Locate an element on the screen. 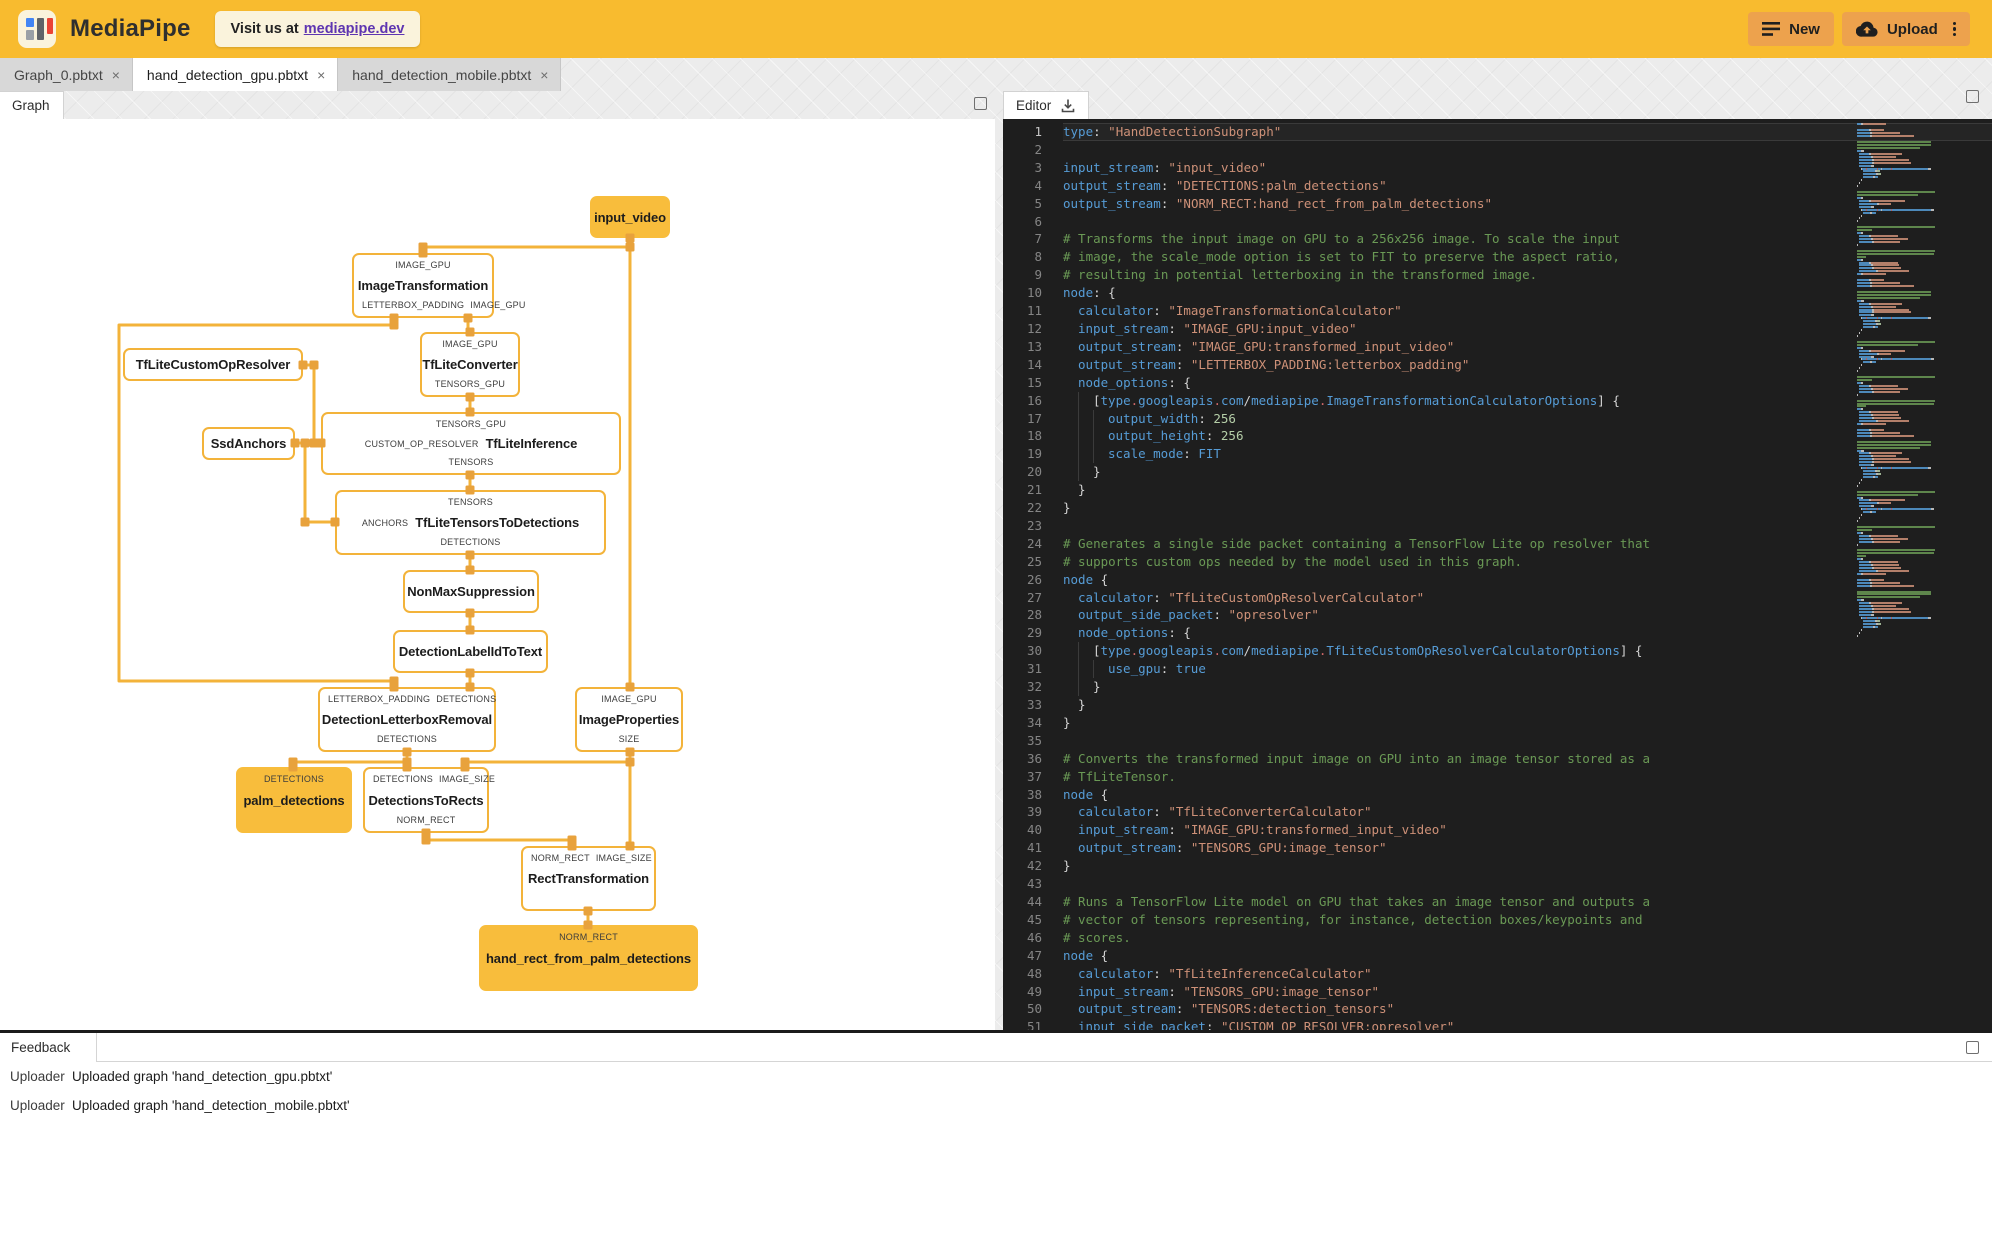  graph-node-input_video: input_video is located at coordinates (630, 217).